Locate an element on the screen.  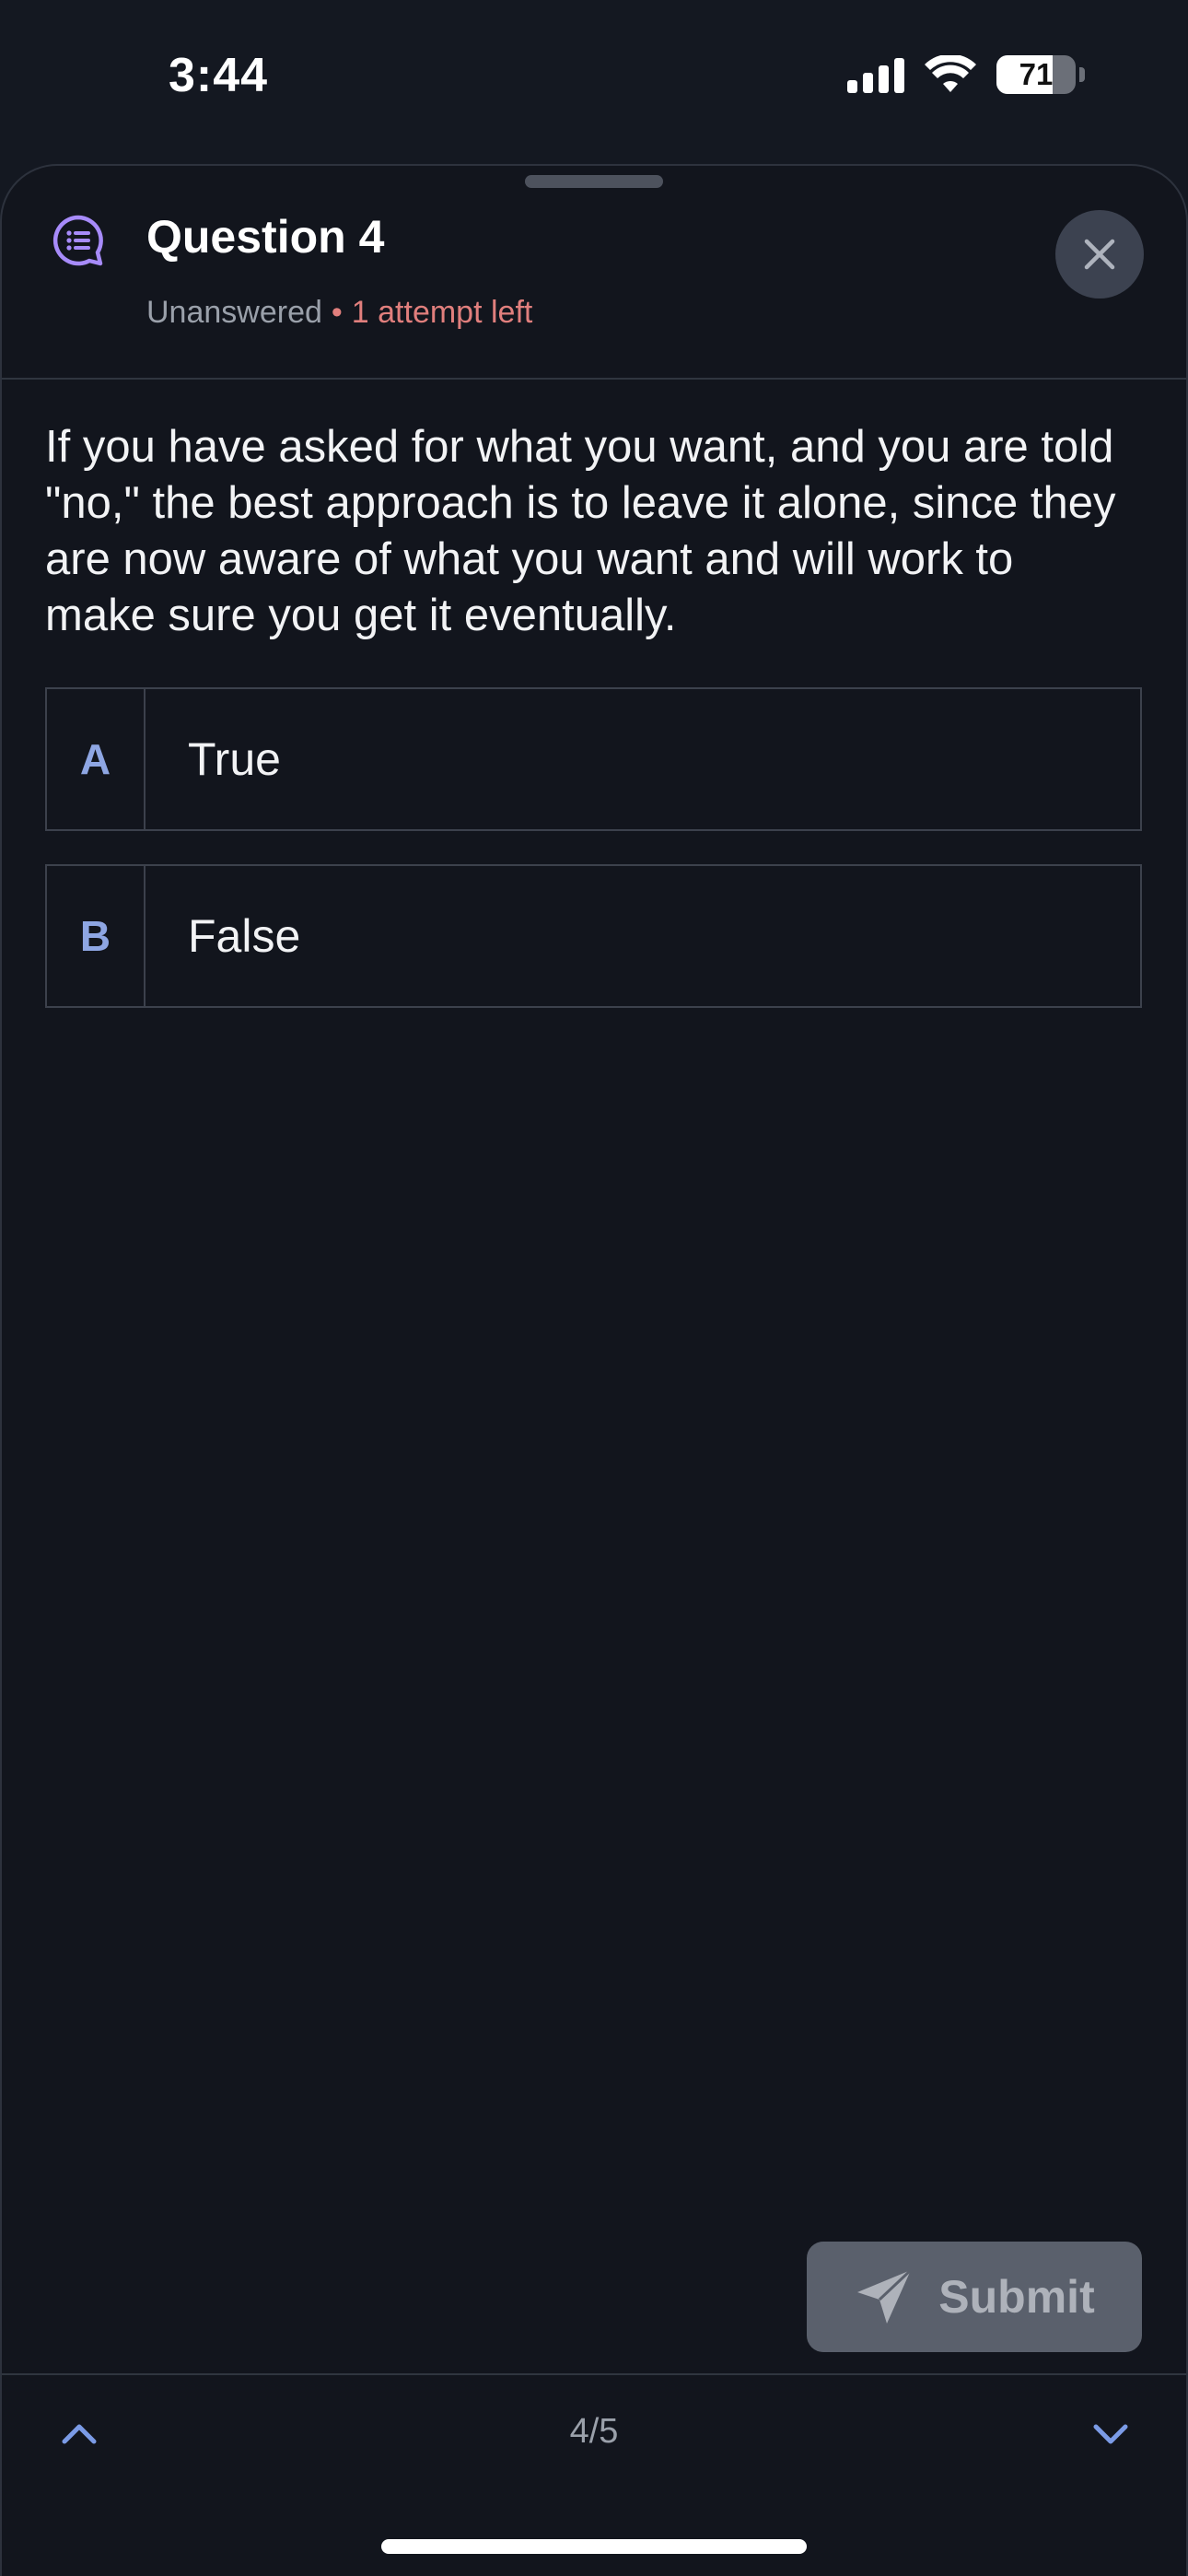
question-header: Question 4 Unanswered • 1 attempt left is located at coordinates (594, 273).